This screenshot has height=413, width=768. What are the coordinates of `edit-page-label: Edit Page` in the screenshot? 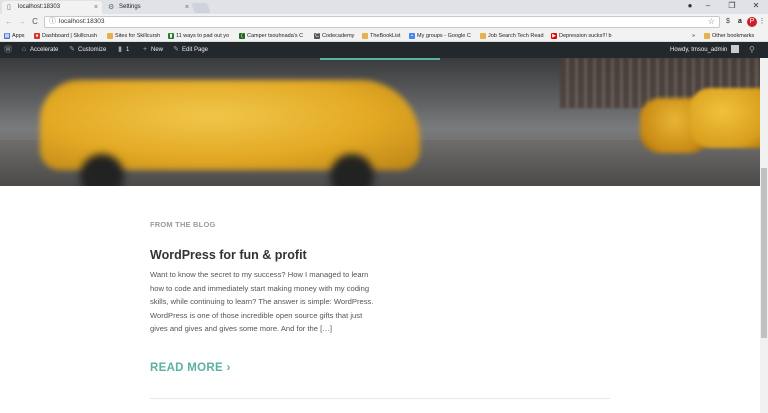 It's located at (195, 50).